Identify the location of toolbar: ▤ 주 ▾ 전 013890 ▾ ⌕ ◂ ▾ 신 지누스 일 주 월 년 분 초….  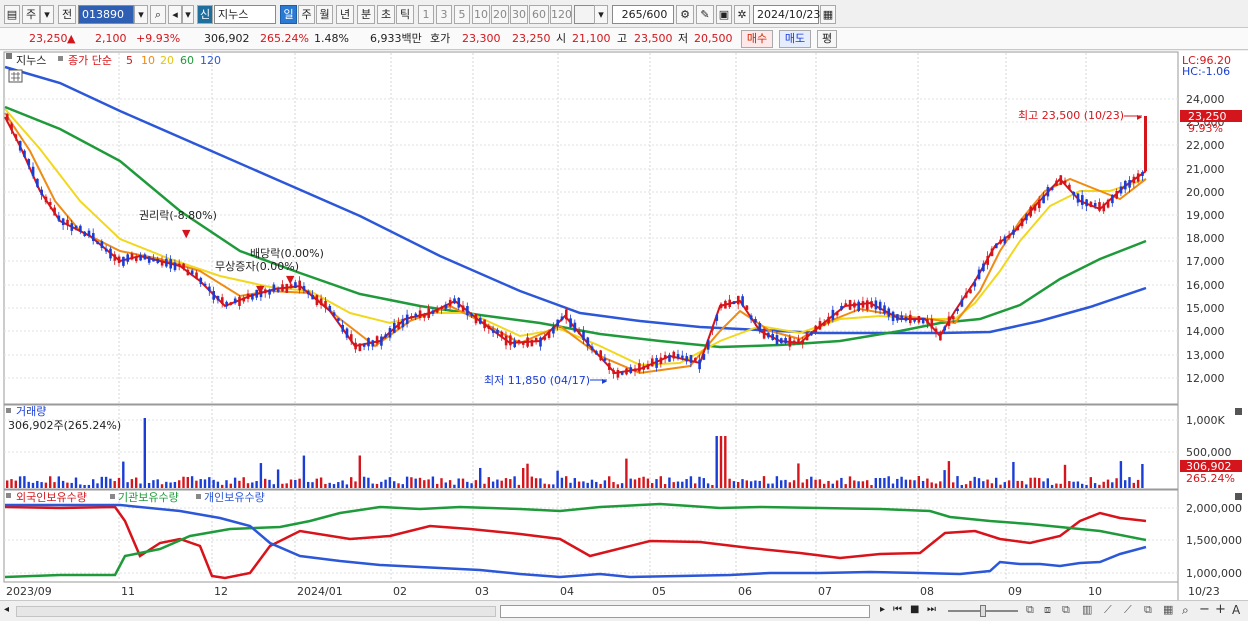
(624, 14).